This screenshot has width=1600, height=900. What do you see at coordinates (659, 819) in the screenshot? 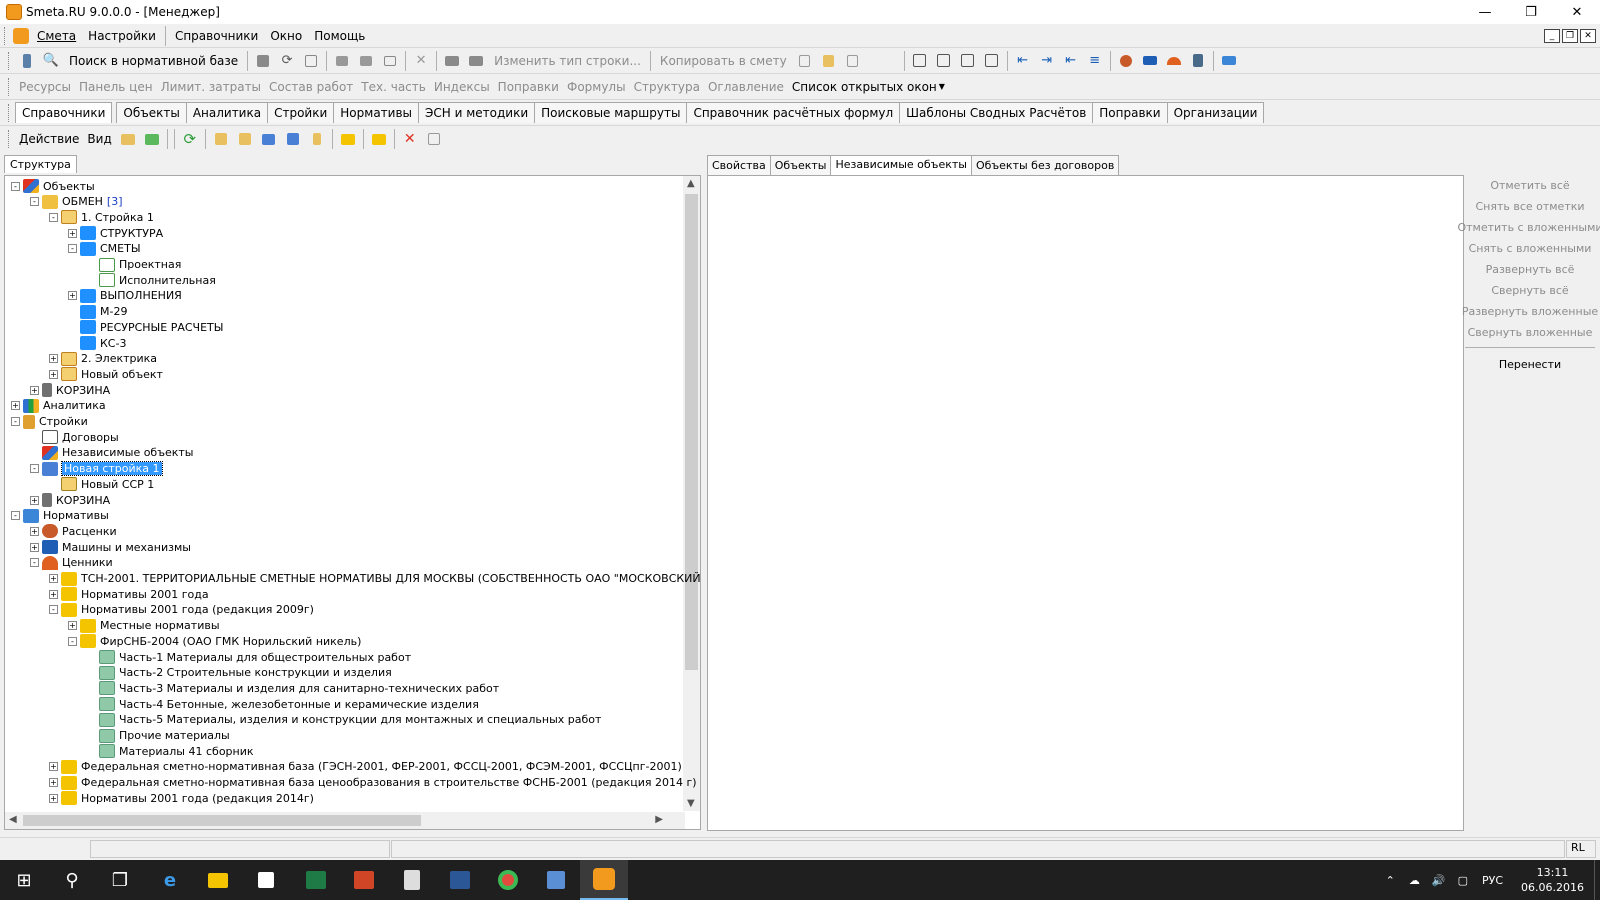
I see `scroll-right-icon: ▶` at bounding box center [659, 819].